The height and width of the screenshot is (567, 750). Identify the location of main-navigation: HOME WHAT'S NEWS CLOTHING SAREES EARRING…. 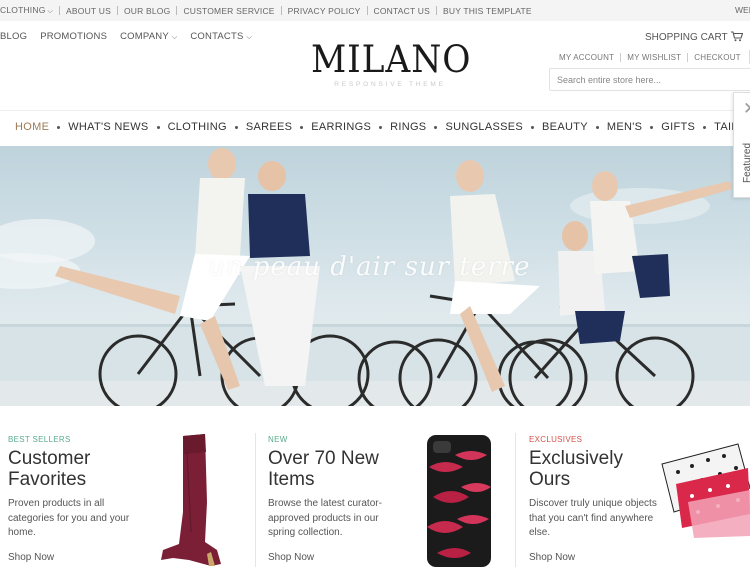
(375, 128).